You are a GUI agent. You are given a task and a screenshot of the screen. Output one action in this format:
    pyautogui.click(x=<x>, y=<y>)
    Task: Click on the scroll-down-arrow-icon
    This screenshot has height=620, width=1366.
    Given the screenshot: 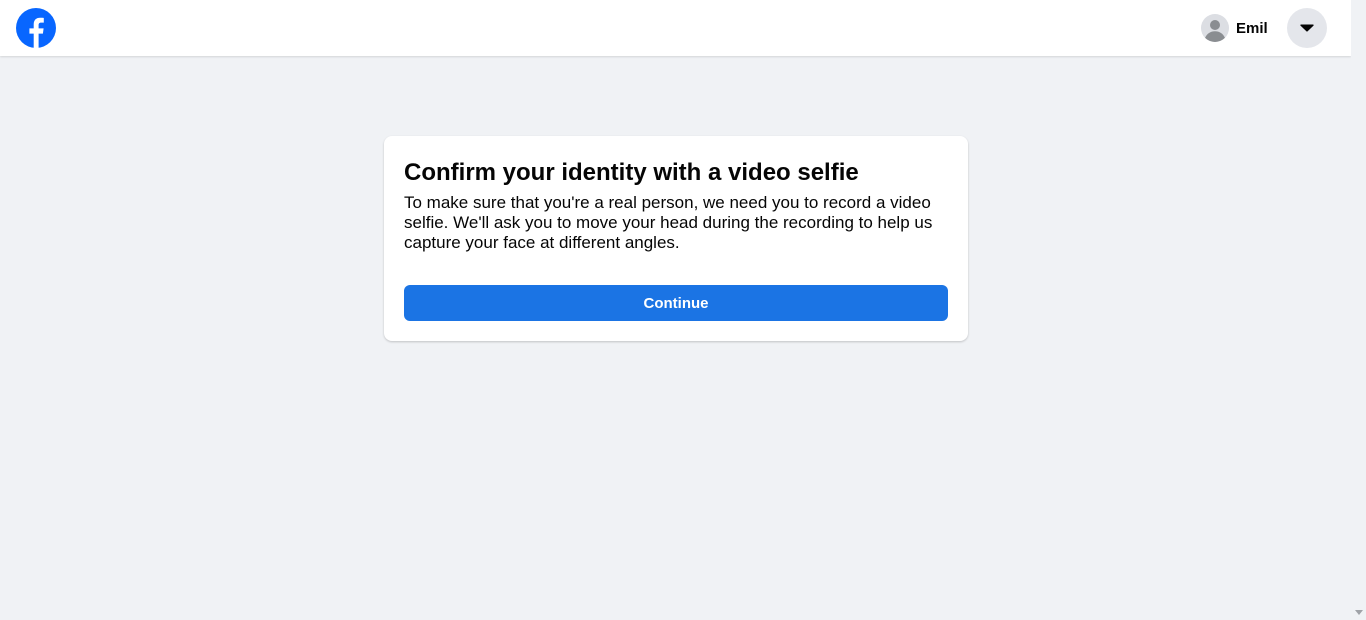 What is the action you would take?
    pyautogui.click(x=1359, y=612)
    